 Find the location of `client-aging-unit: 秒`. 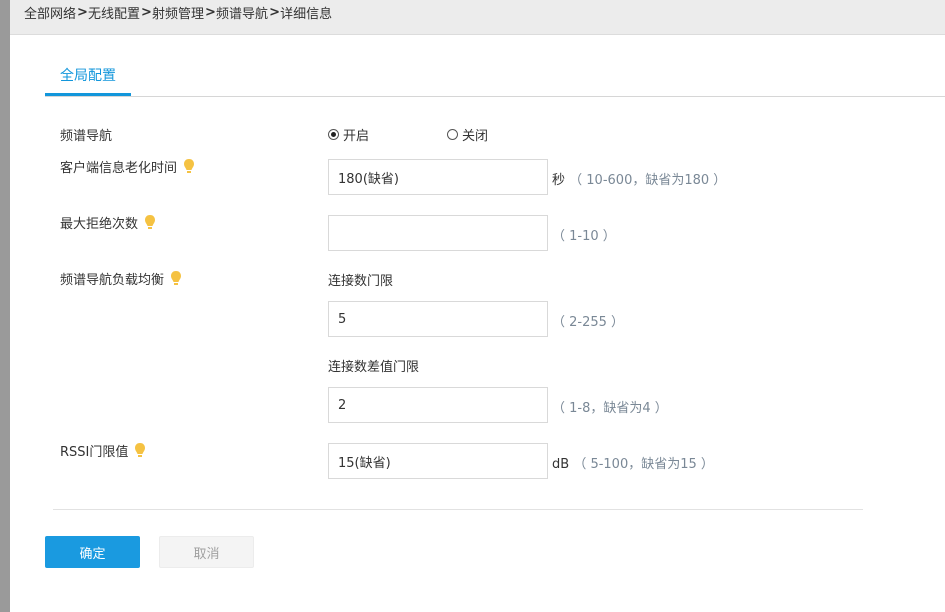

client-aging-unit: 秒 is located at coordinates (559, 180).